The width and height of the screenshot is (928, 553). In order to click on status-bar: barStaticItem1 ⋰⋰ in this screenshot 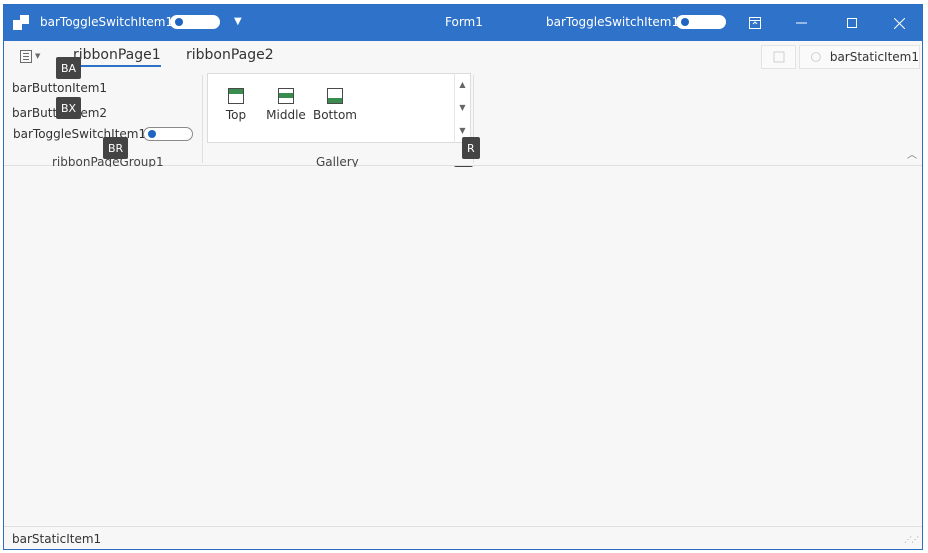, I will do `click(463, 537)`.